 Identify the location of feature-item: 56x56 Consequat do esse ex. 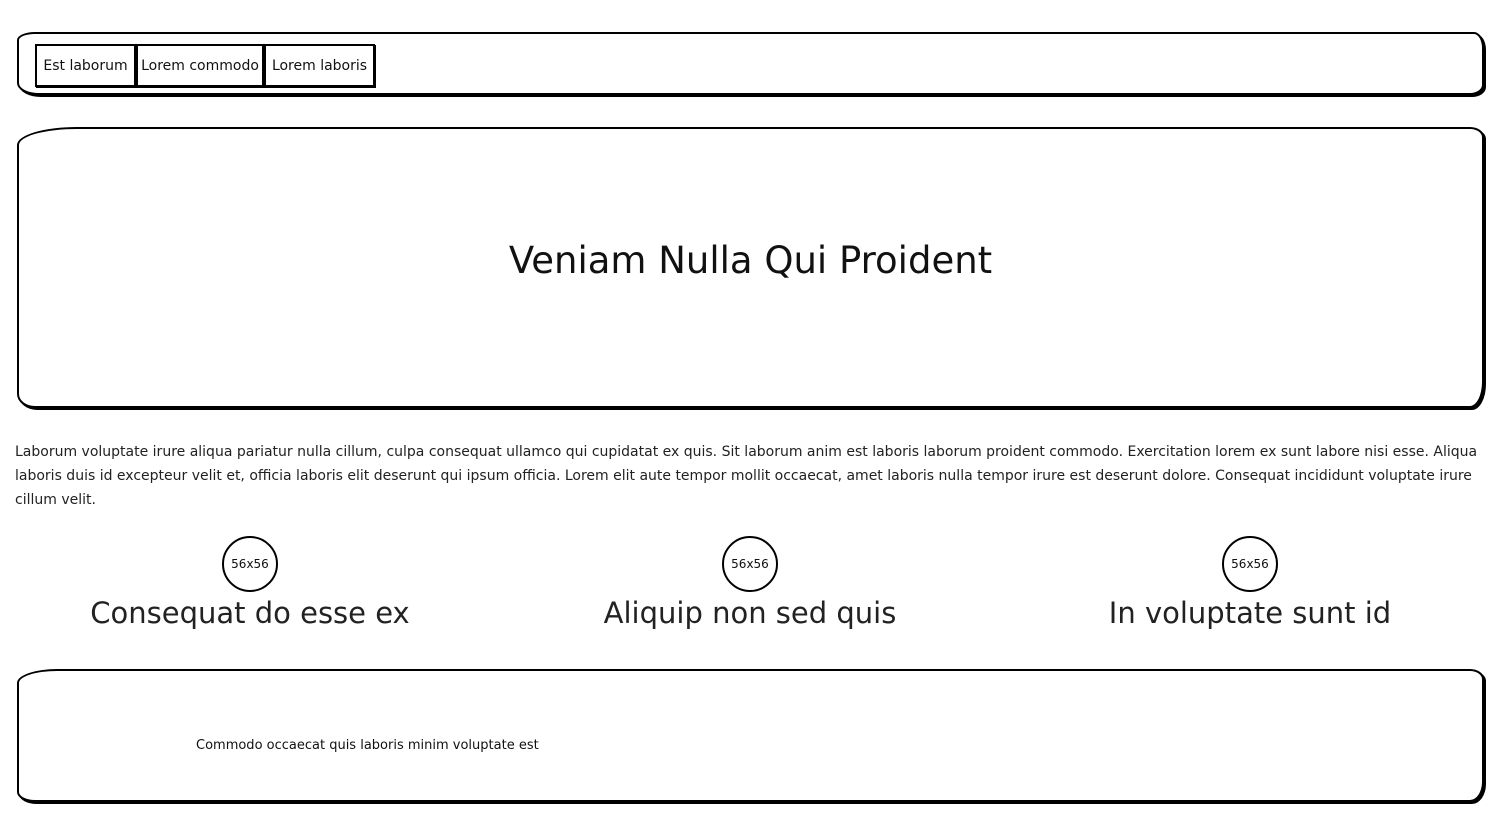
(250, 583).